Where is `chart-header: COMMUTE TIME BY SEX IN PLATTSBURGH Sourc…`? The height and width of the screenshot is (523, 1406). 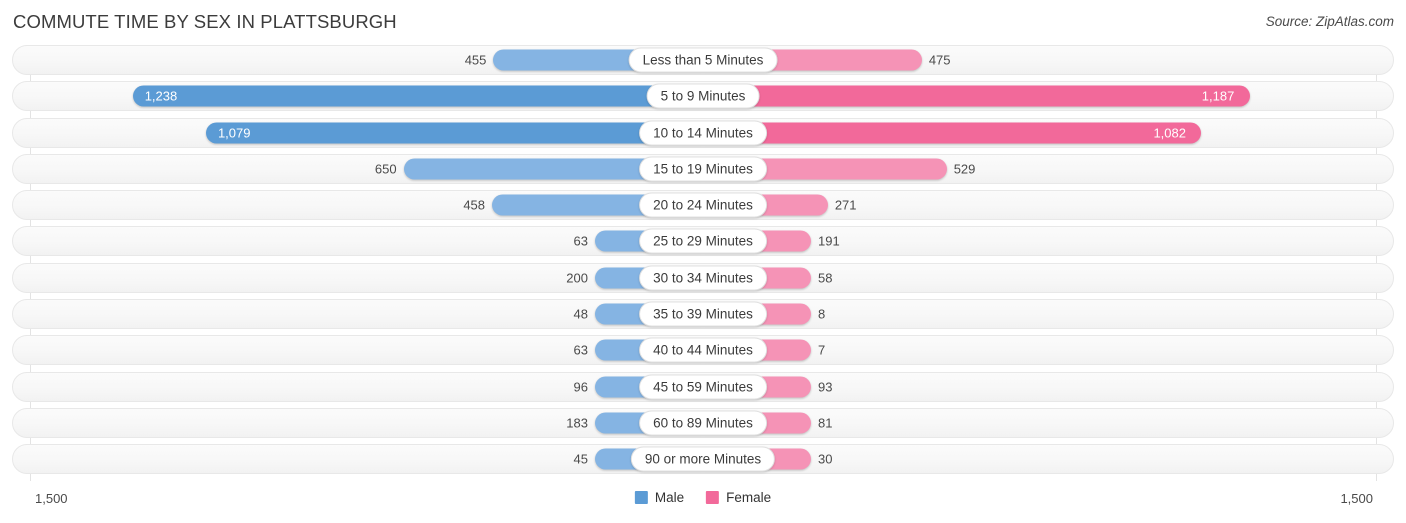 chart-header: COMMUTE TIME BY SEX IN PLATTSBURGH Sourc… is located at coordinates (703, 22).